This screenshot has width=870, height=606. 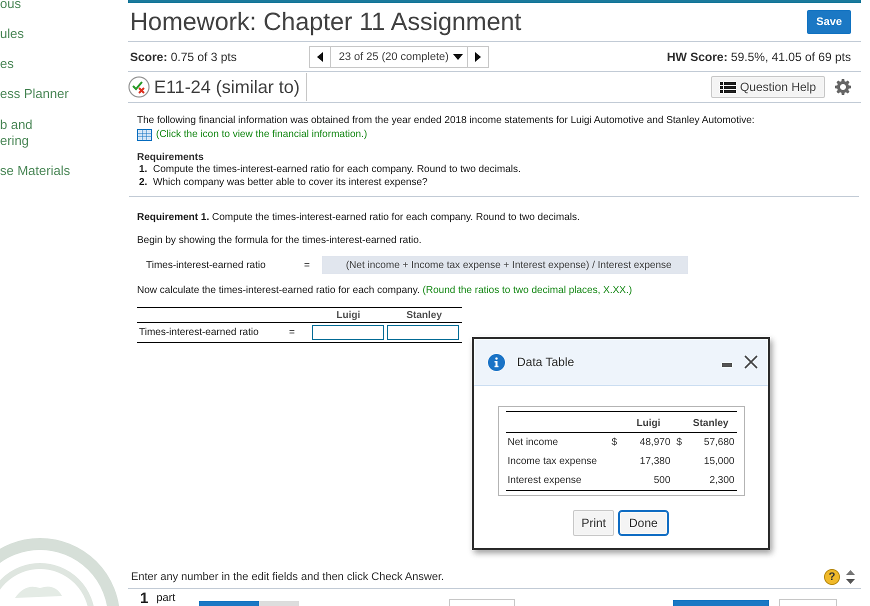 I want to click on dialog-title: Data Table, so click(x=546, y=362).